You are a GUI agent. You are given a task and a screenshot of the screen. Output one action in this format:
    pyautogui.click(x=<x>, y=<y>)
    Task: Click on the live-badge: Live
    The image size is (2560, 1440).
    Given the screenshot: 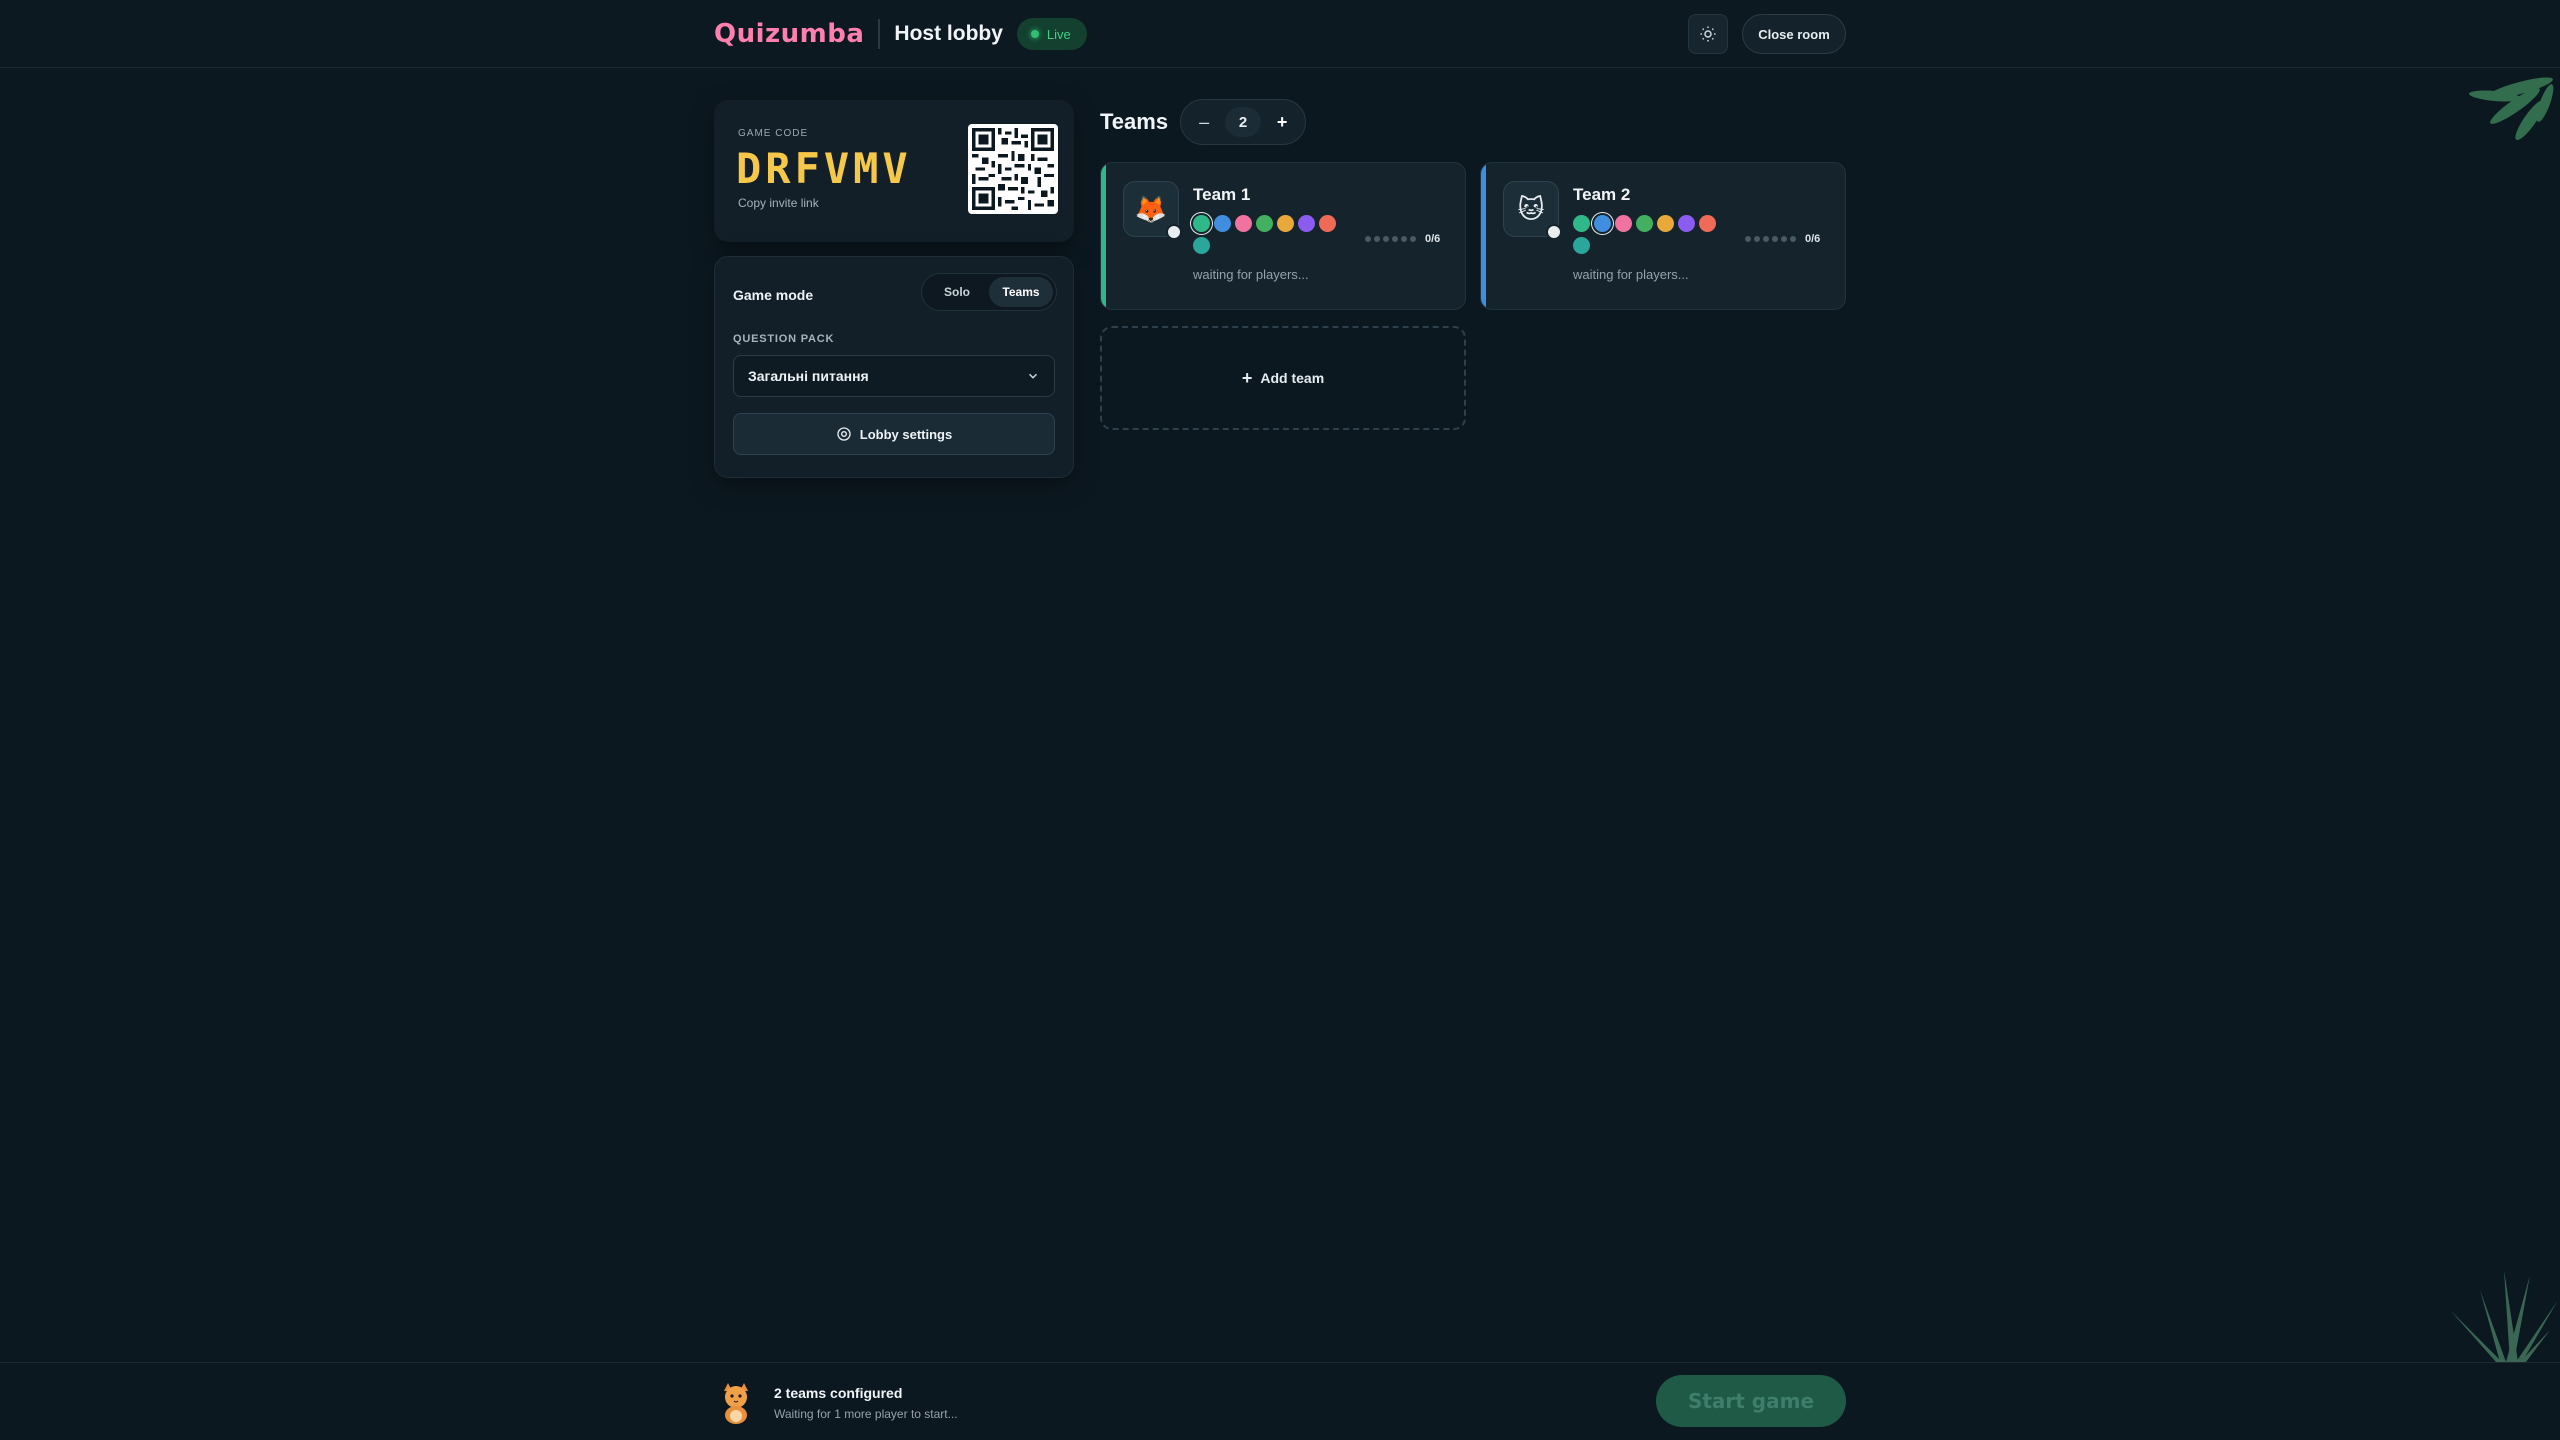 What is the action you would take?
    pyautogui.click(x=1051, y=34)
    